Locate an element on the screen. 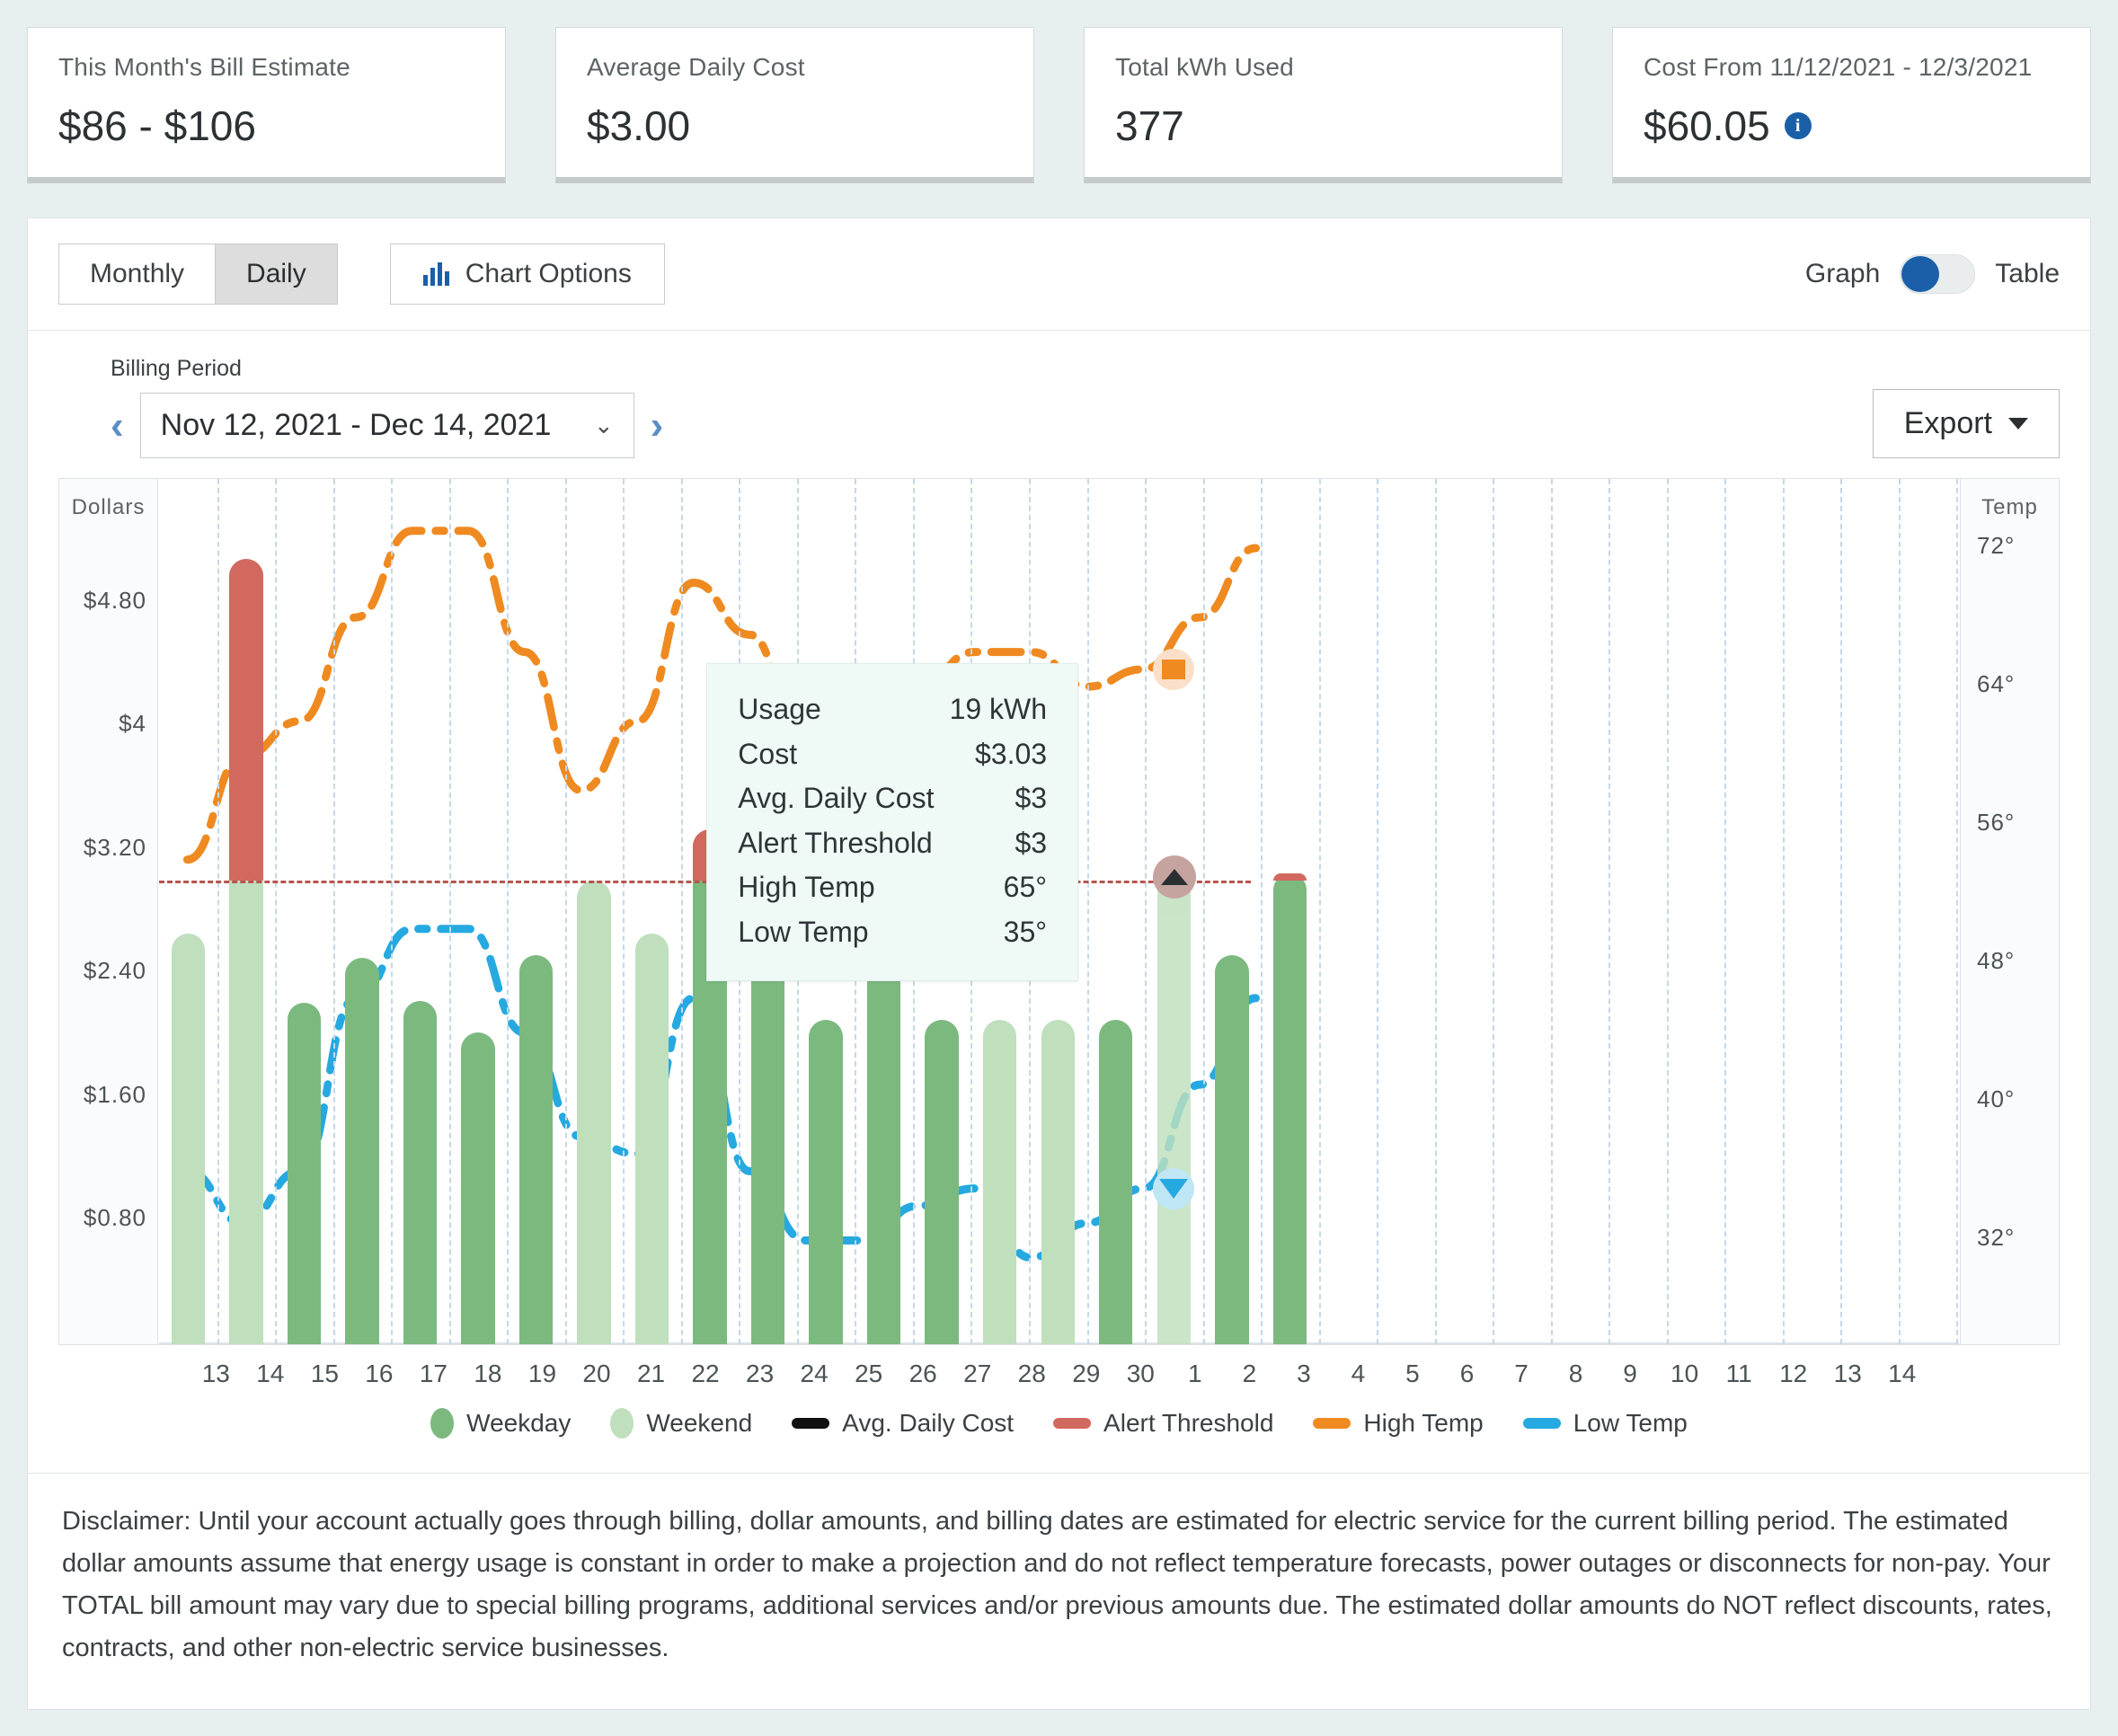 The width and height of the screenshot is (2118, 1736). x-axis-tick: 20 is located at coordinates (596, 1373).